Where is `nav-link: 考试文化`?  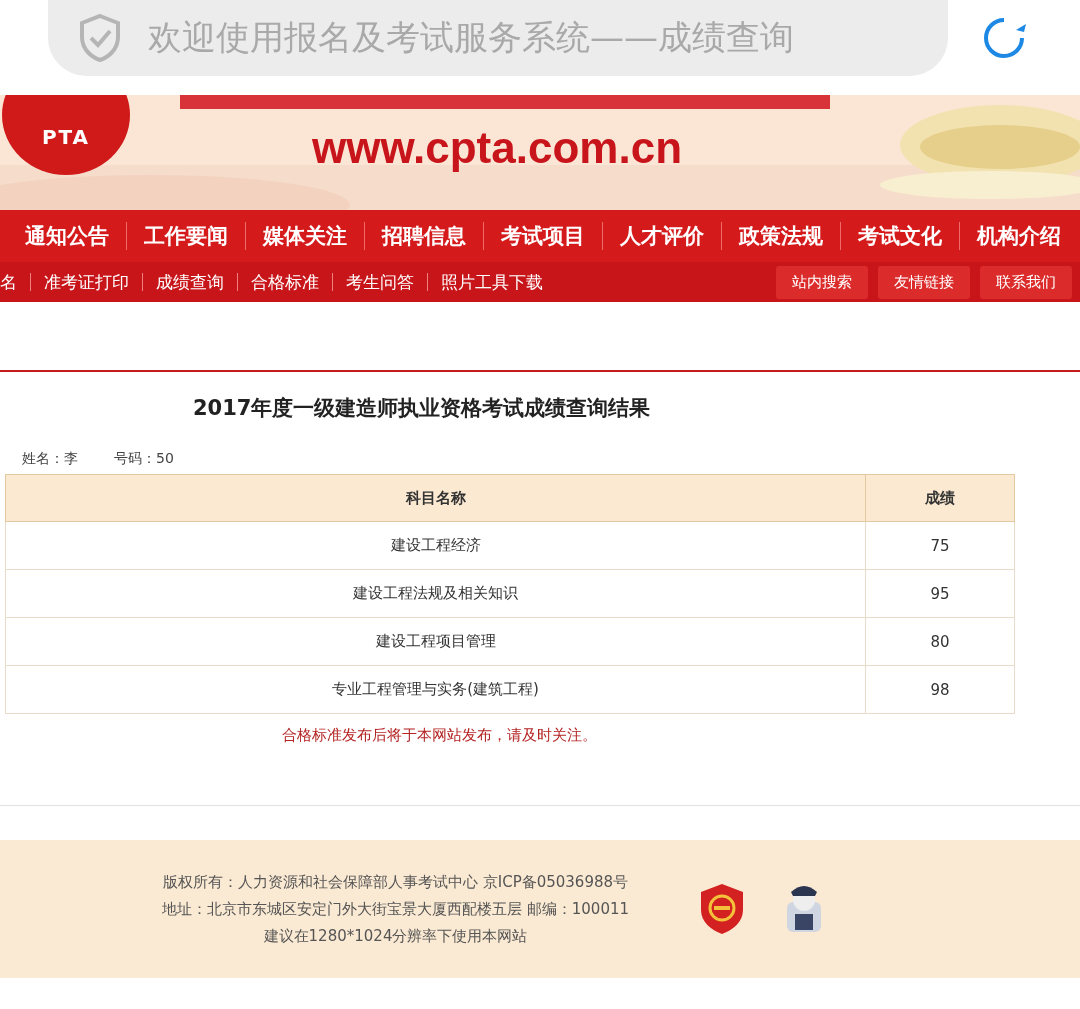 nav-link: 考试文化 is located at coordinates (899, 236).